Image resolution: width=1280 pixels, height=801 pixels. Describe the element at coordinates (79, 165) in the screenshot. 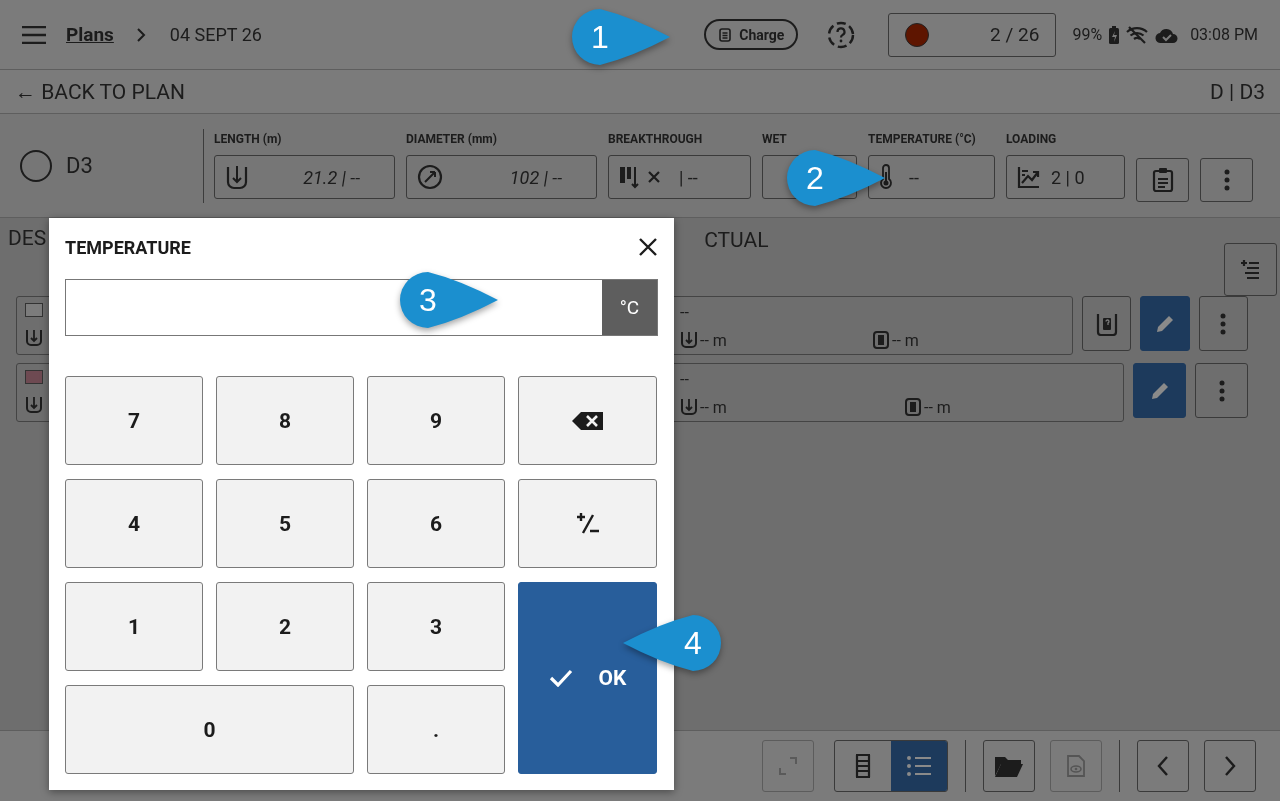

I see `hole-name: D3` at that location.